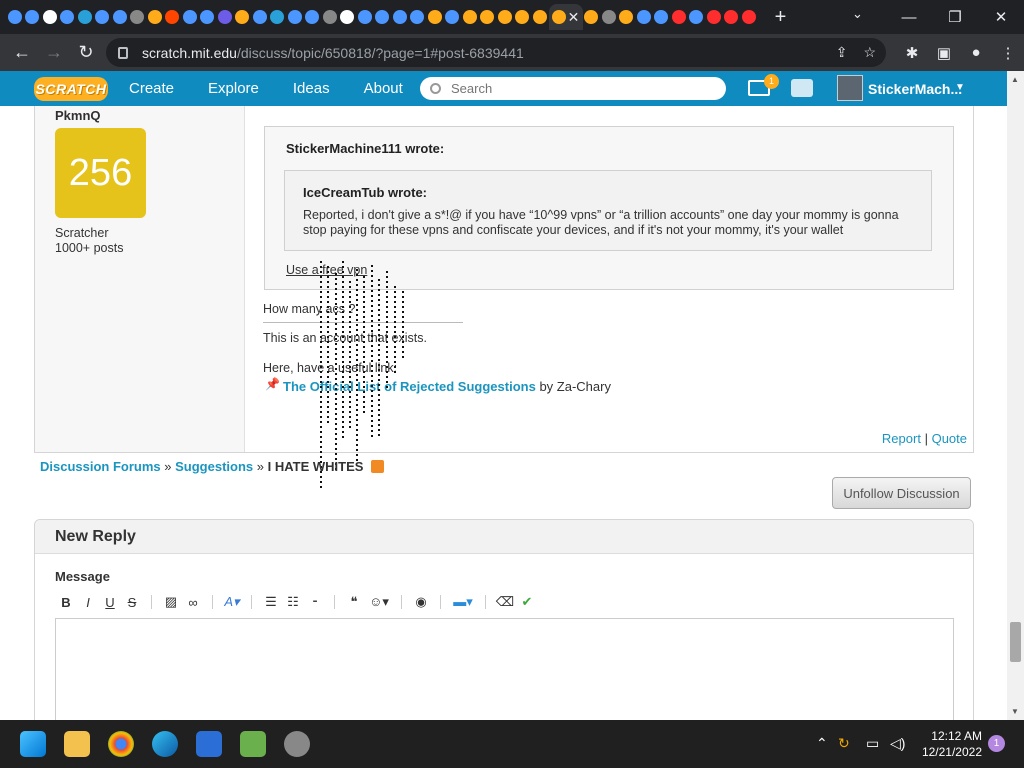 The width and height of the screenshot is (1024, 768). I want to click on scratchblocks-icon: ▬▾, so click(463, 602).